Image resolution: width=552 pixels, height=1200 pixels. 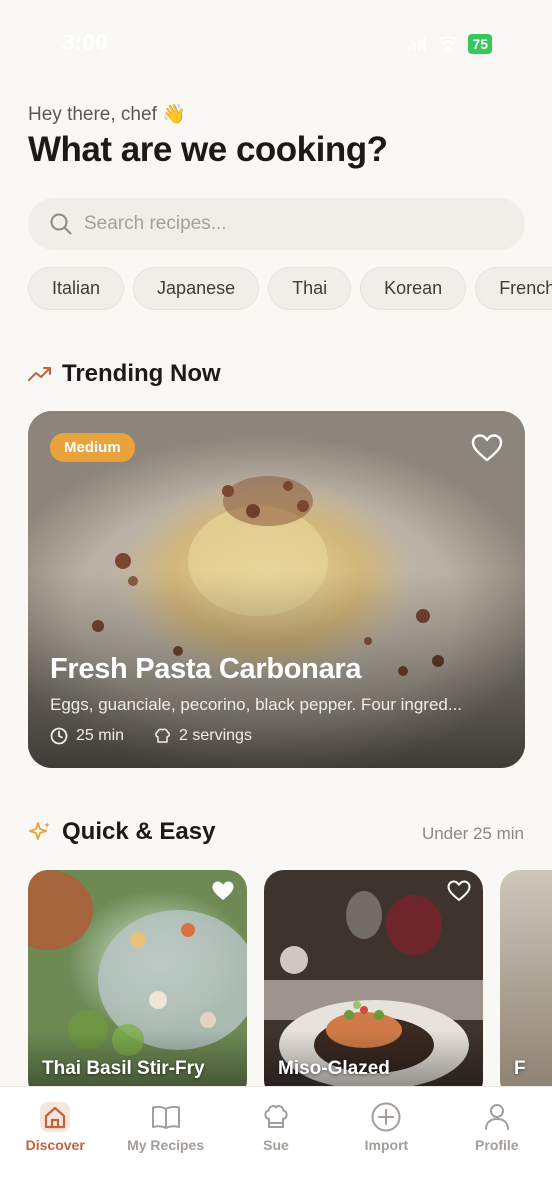 What do you see at coordinates (76, 288) in the screenshot?
I see `chip-italian: Italian` at bounding box center [76, 288].